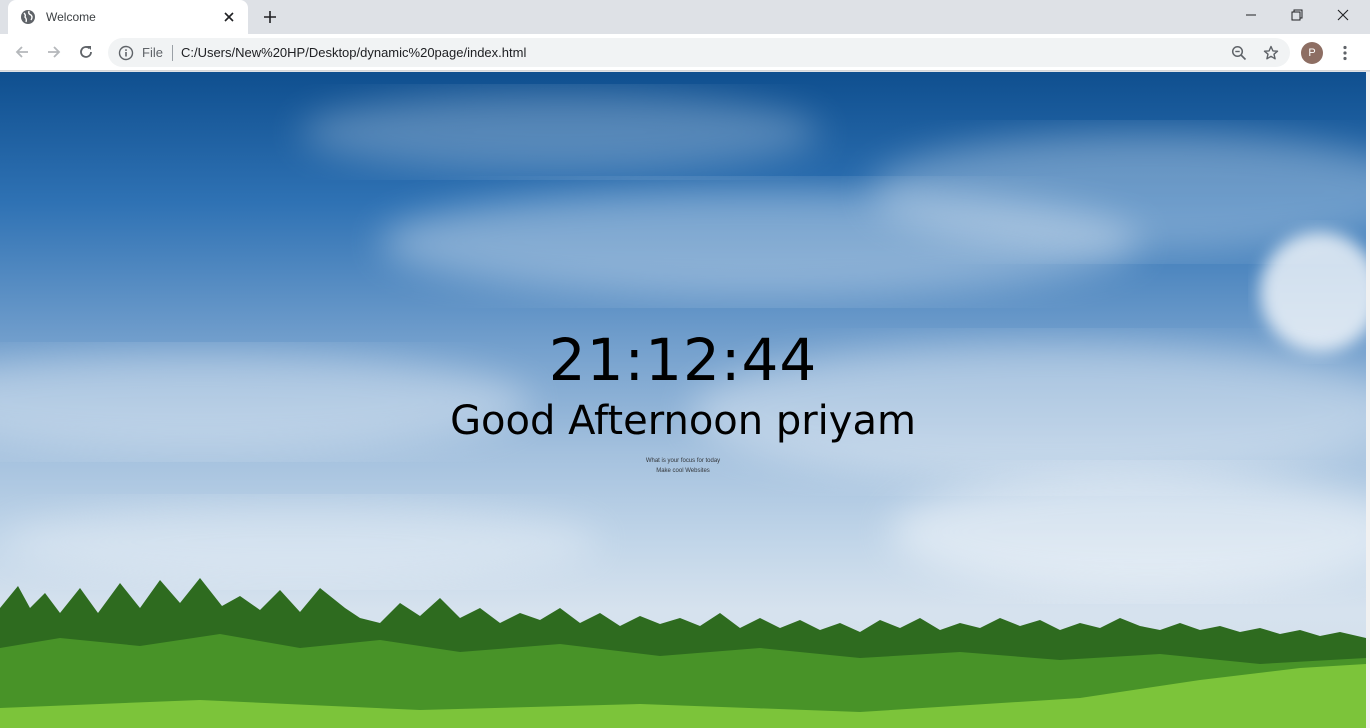 The width and height of the screenshot is (1370, 728). What do you see at coordinates (1343, 15) in the screenshot?
I see `close-window-button` at bounding box center [1343, 15].